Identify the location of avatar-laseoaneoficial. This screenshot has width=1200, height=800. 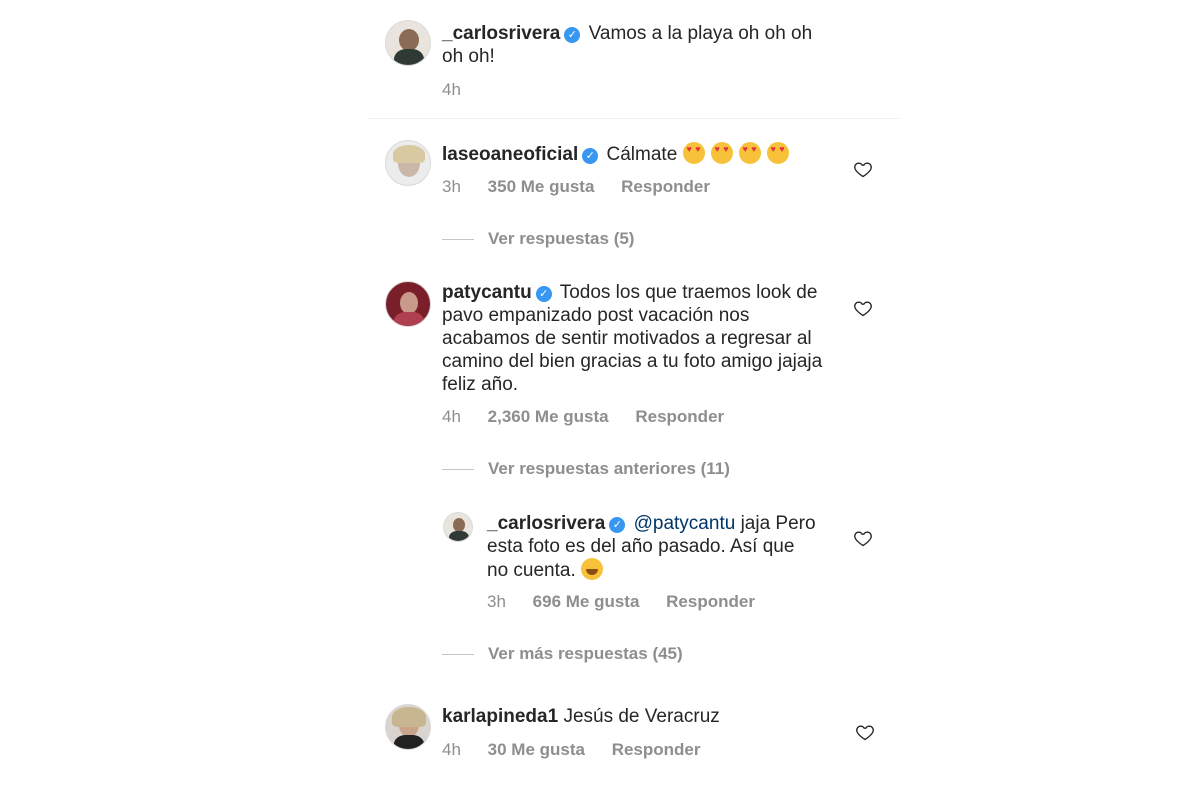
(408, 163).